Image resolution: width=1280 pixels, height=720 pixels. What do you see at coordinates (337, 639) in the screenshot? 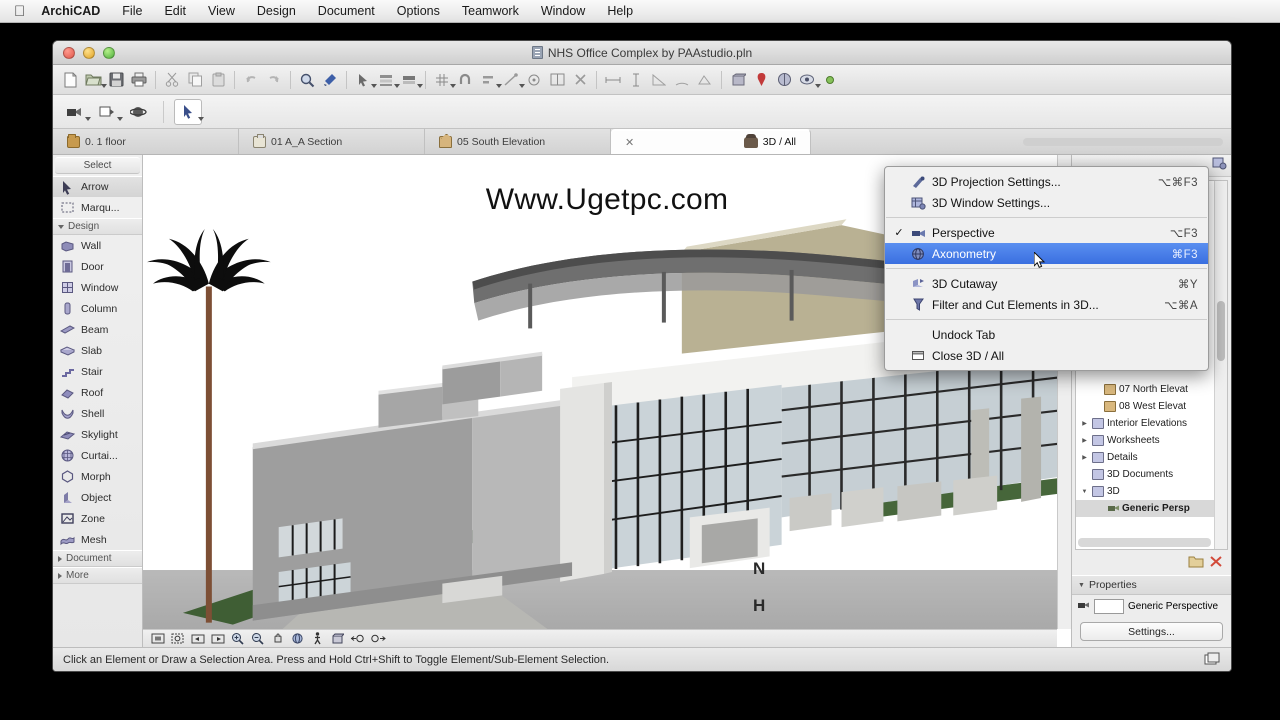
I see `cutaway-icon` at bounding box center [337, 639].